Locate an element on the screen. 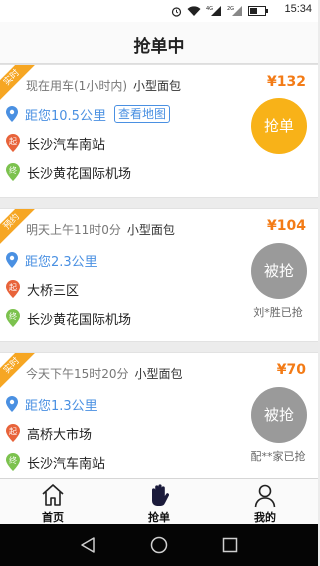  status-bar: 4G 2G 15:34 is located at coordinates (159, 11).